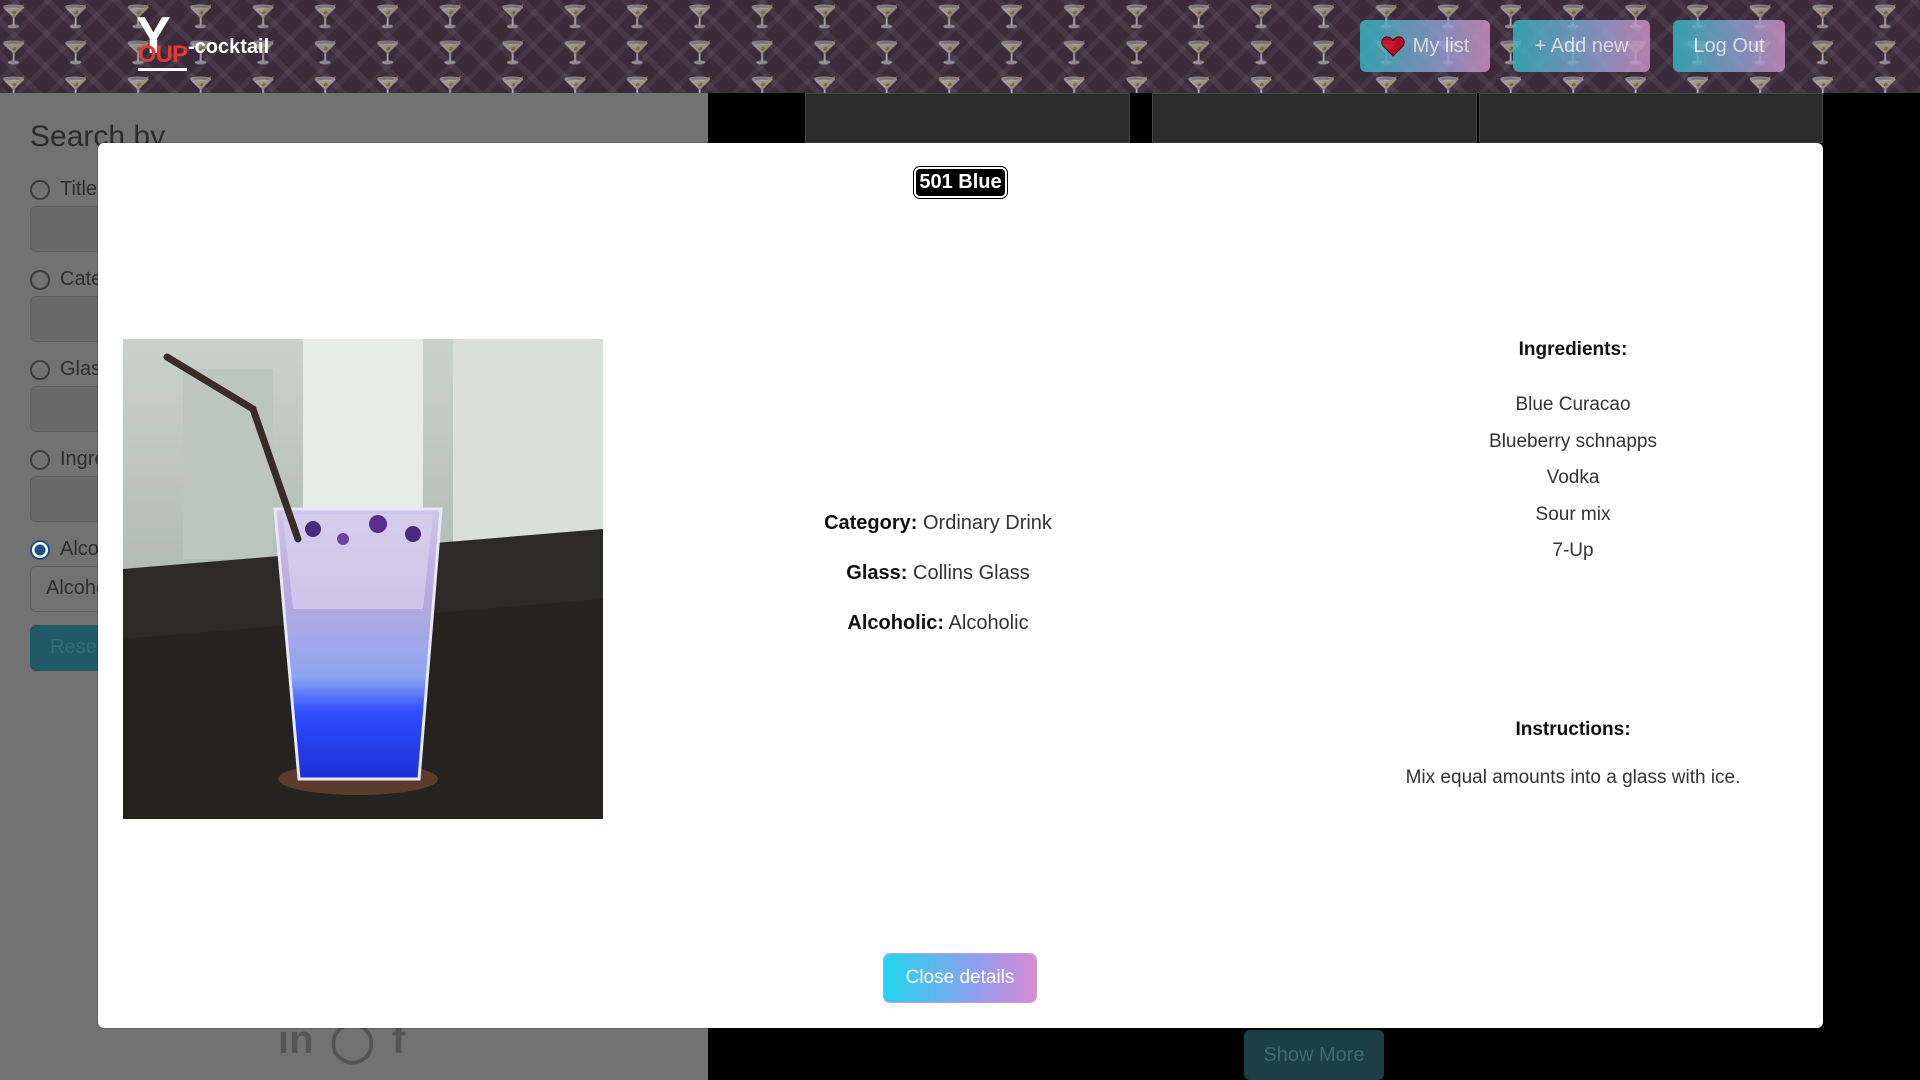  I want to click on logo-oup: OUP, so click(163, 56).